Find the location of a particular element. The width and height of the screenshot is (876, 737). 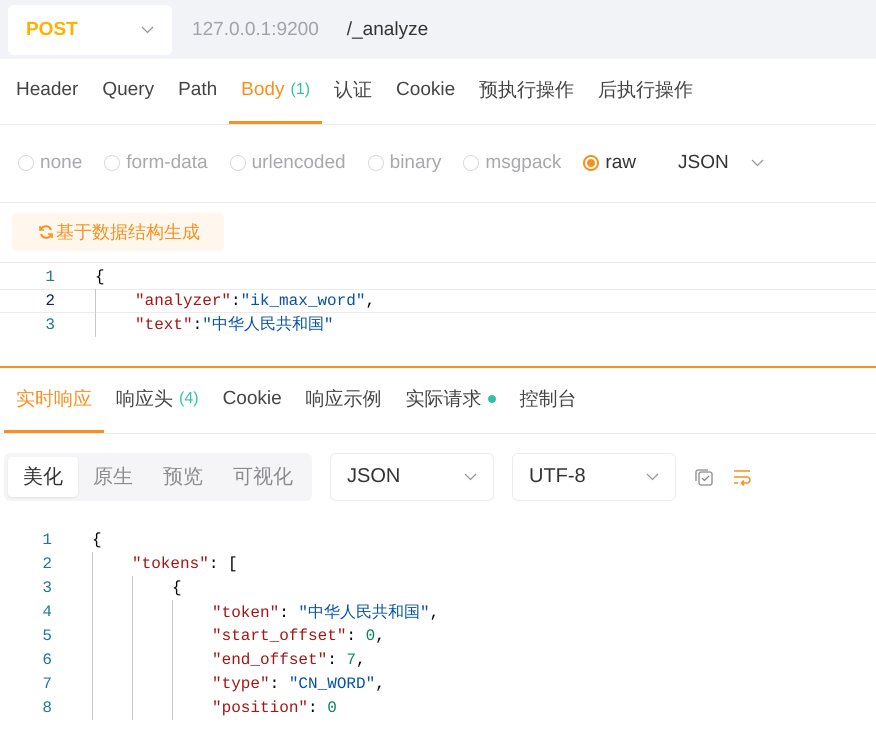

code-line: "position": 0 is located at coordinates (274, 708).